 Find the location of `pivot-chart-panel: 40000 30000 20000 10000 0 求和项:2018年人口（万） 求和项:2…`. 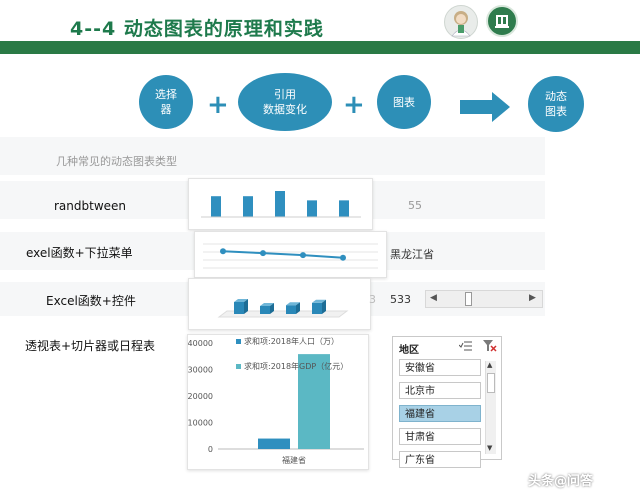

pivot-chart-panel: 40000 30000 20000 10000 0 求和项:2018年人口（万） 求和项:2… is located at coordinates (278, 402).